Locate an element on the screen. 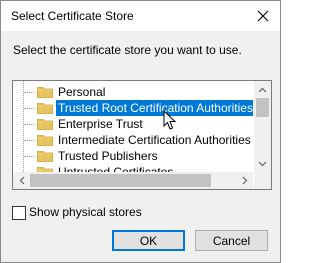 This screenshot has width=320, height=263. tree-item-label: Personal is located at coordinates (82, 92).